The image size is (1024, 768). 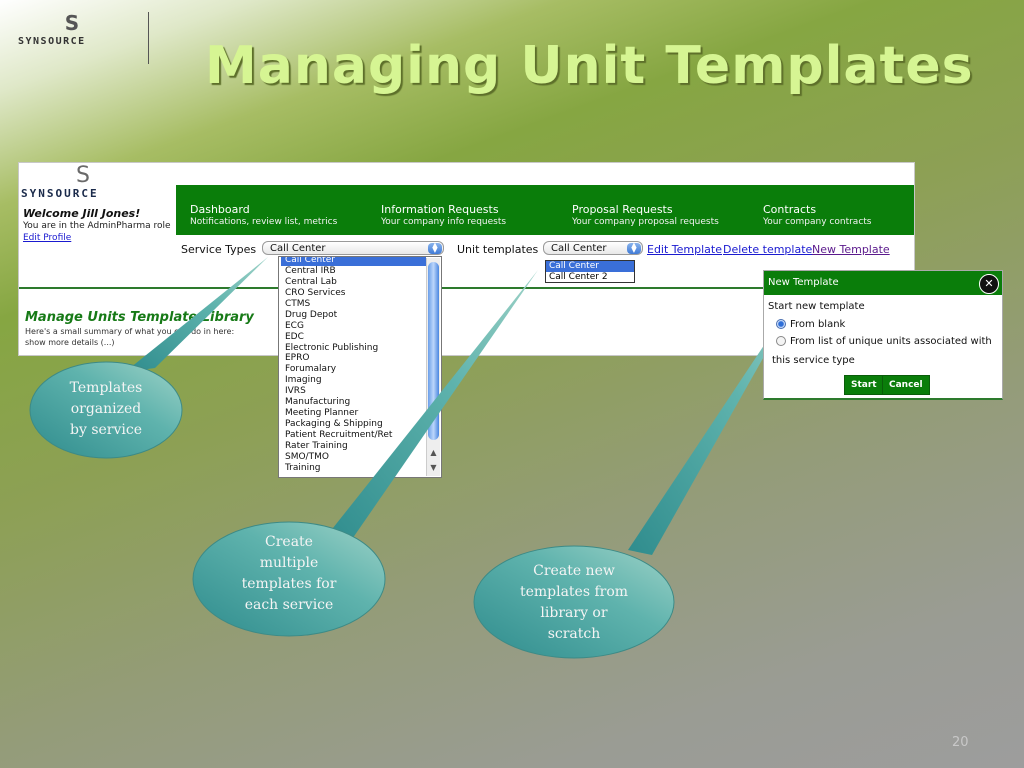 I want to click on start-button: Start, so click(x=864, y=385).